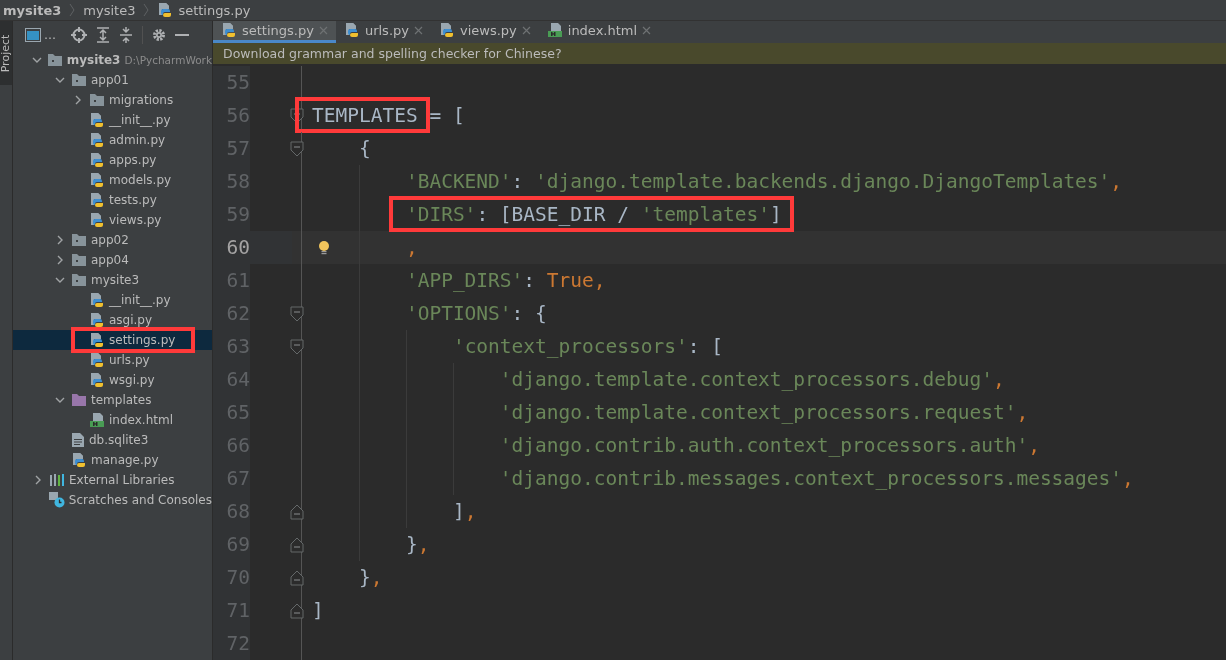 The width and height of the screenshot is (1226, 660). I want to click on tree-item: urls.py, so click(112, 360).